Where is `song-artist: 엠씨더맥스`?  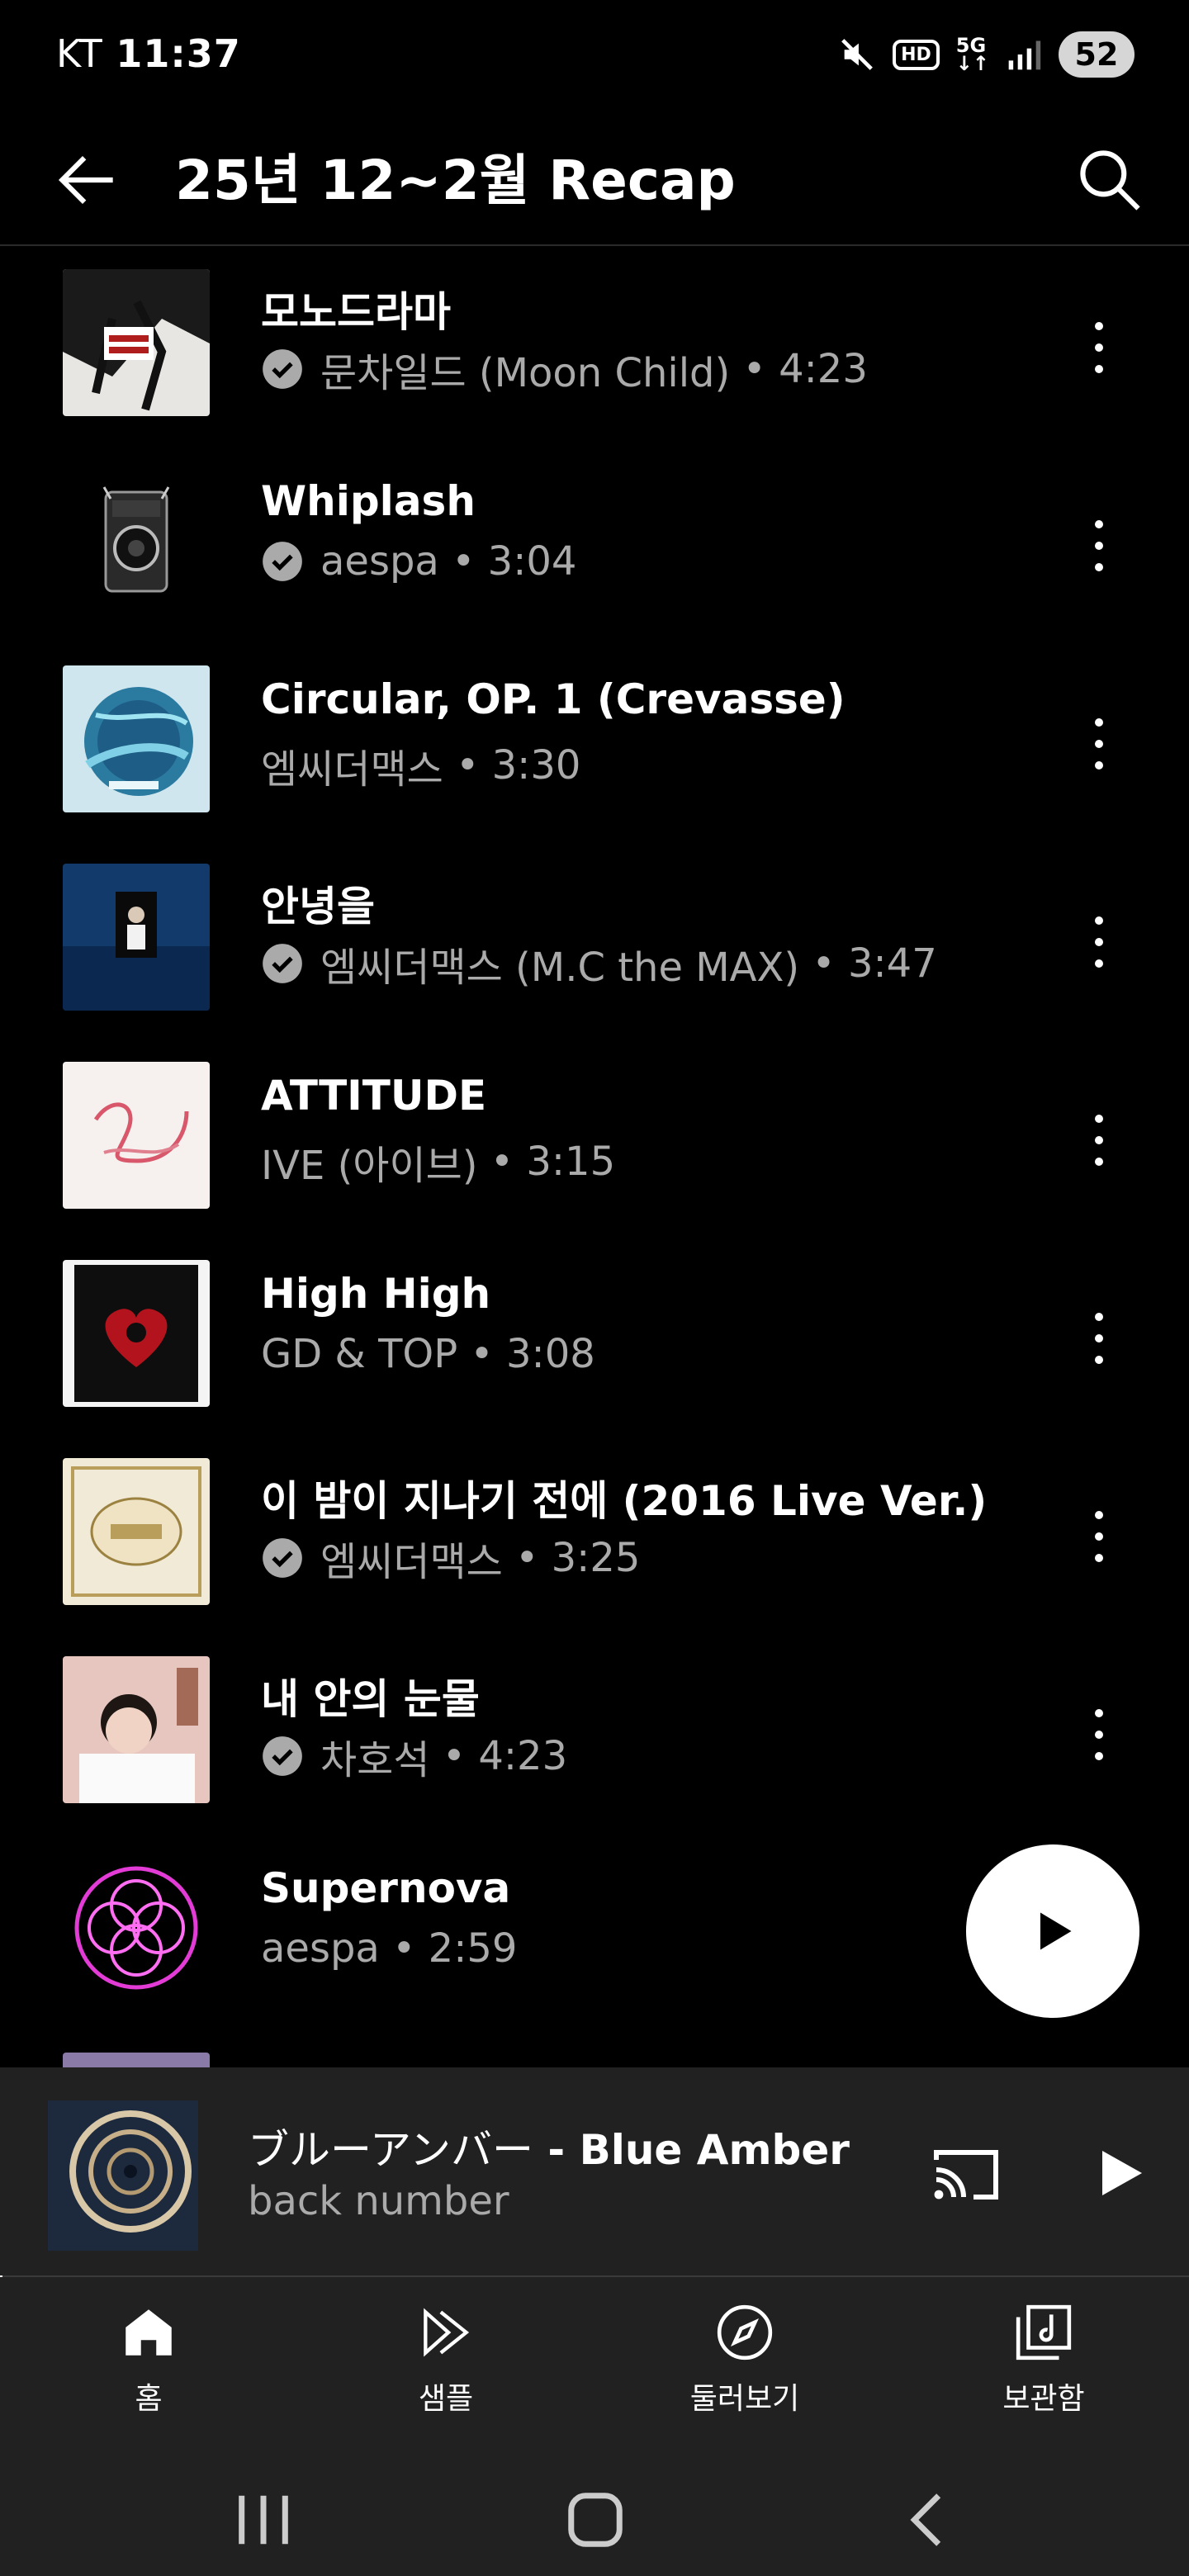
song-artist: 엠씨더맥스 is located at coordinates (411, 1562).